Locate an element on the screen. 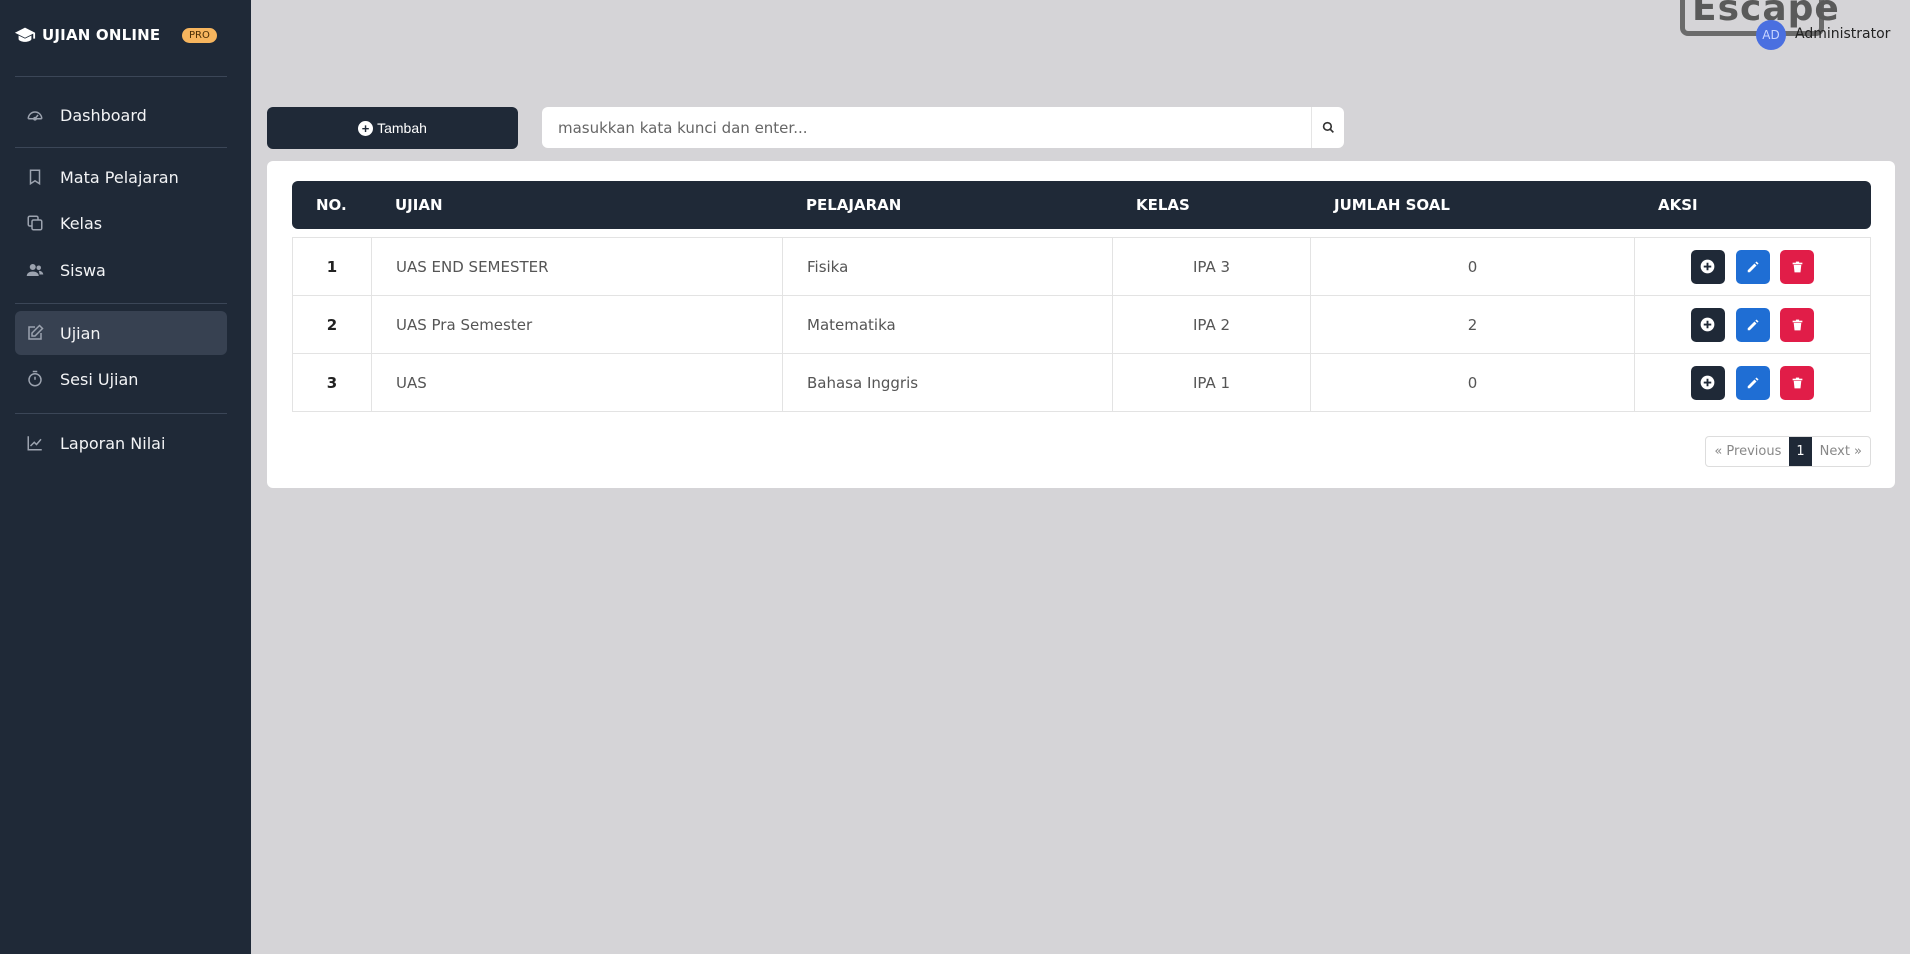  cell-jumlah-soal: 2 is located at coordinates (1472, 324).